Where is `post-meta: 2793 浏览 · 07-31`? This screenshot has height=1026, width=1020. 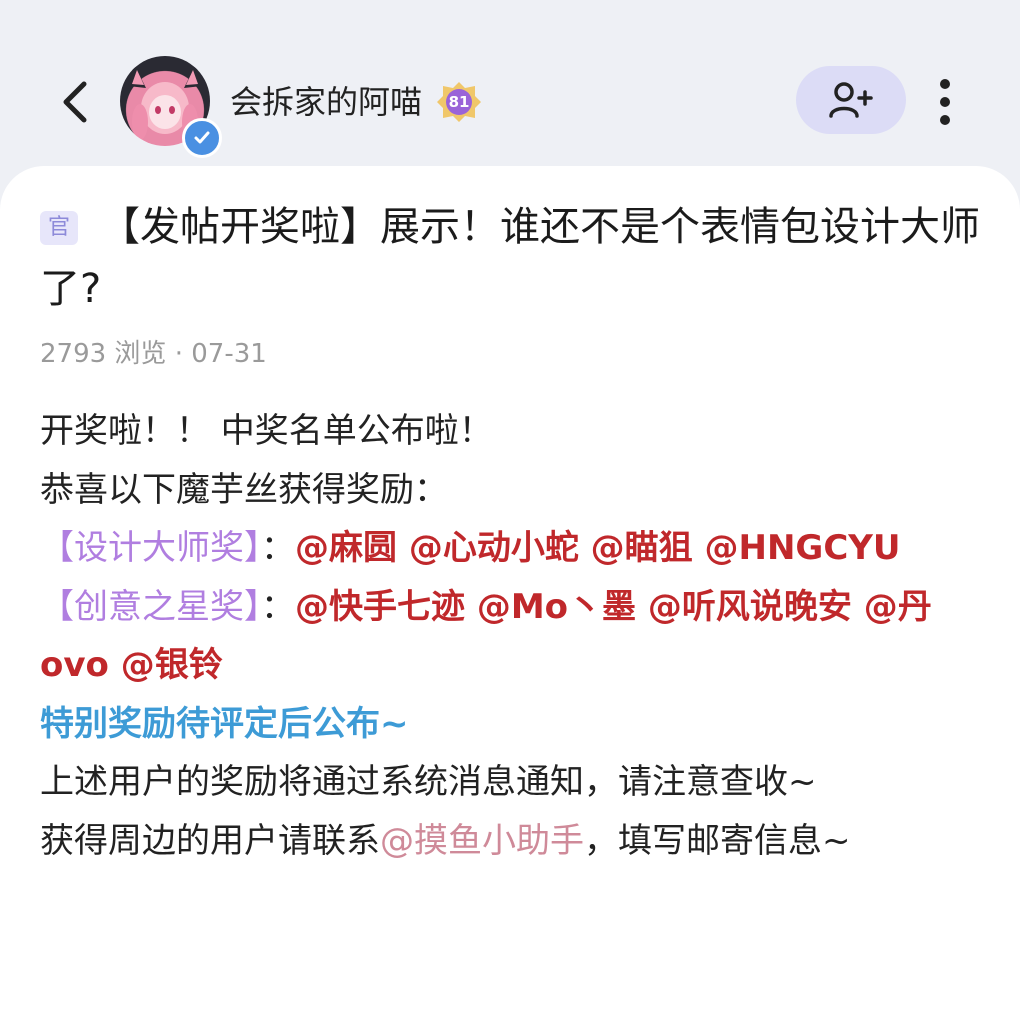
post-meta: 2793 浏览 · 07-31 is located at coordinates (153, 354).